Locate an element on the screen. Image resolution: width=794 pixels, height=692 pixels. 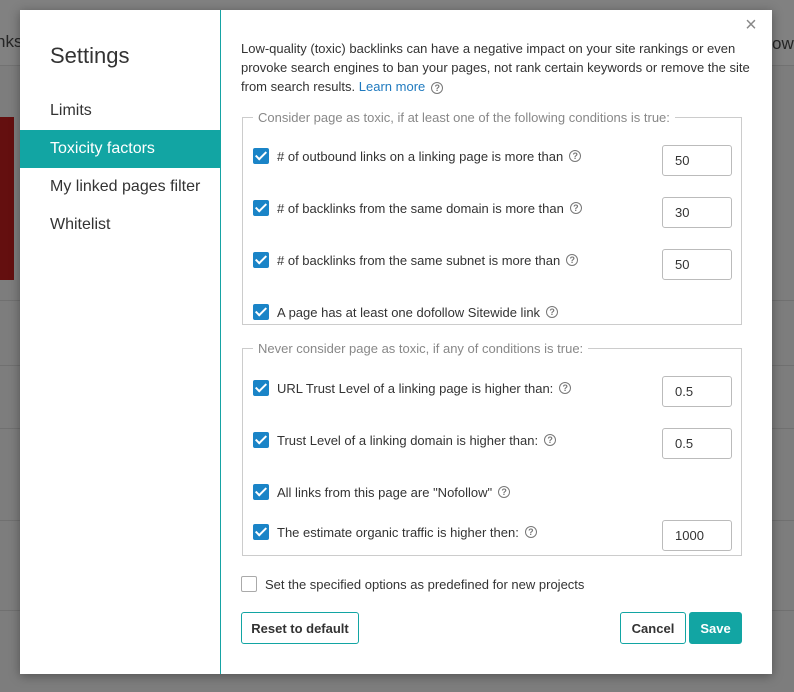
sidebar-item-linked-pages-filter: My linked pages filter is located at coordinates (120, 187).